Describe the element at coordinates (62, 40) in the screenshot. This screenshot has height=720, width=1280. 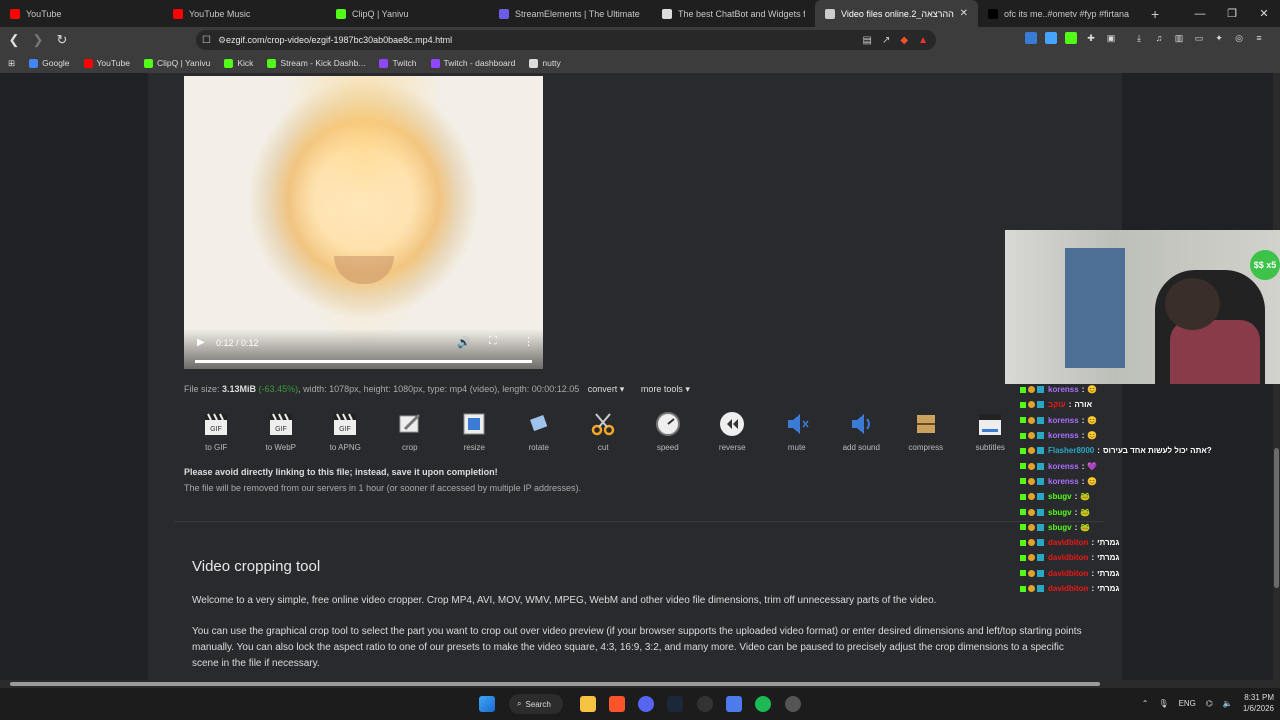
I see `reload-icon: ↻` at that location.